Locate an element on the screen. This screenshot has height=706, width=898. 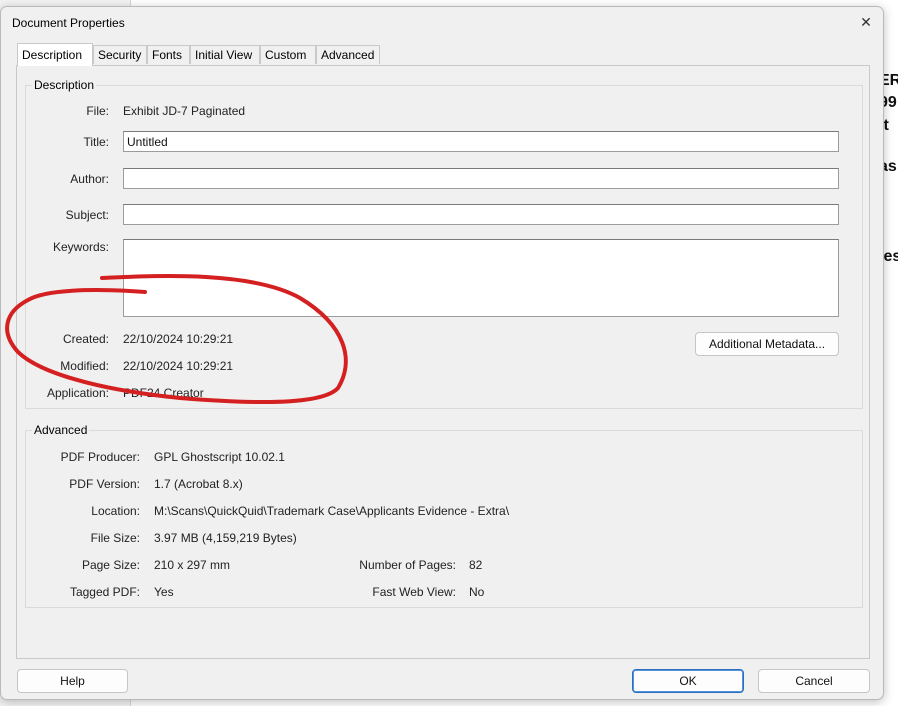
fast-web-view-label: Fast Web View: is located at coordinates (414, 592).